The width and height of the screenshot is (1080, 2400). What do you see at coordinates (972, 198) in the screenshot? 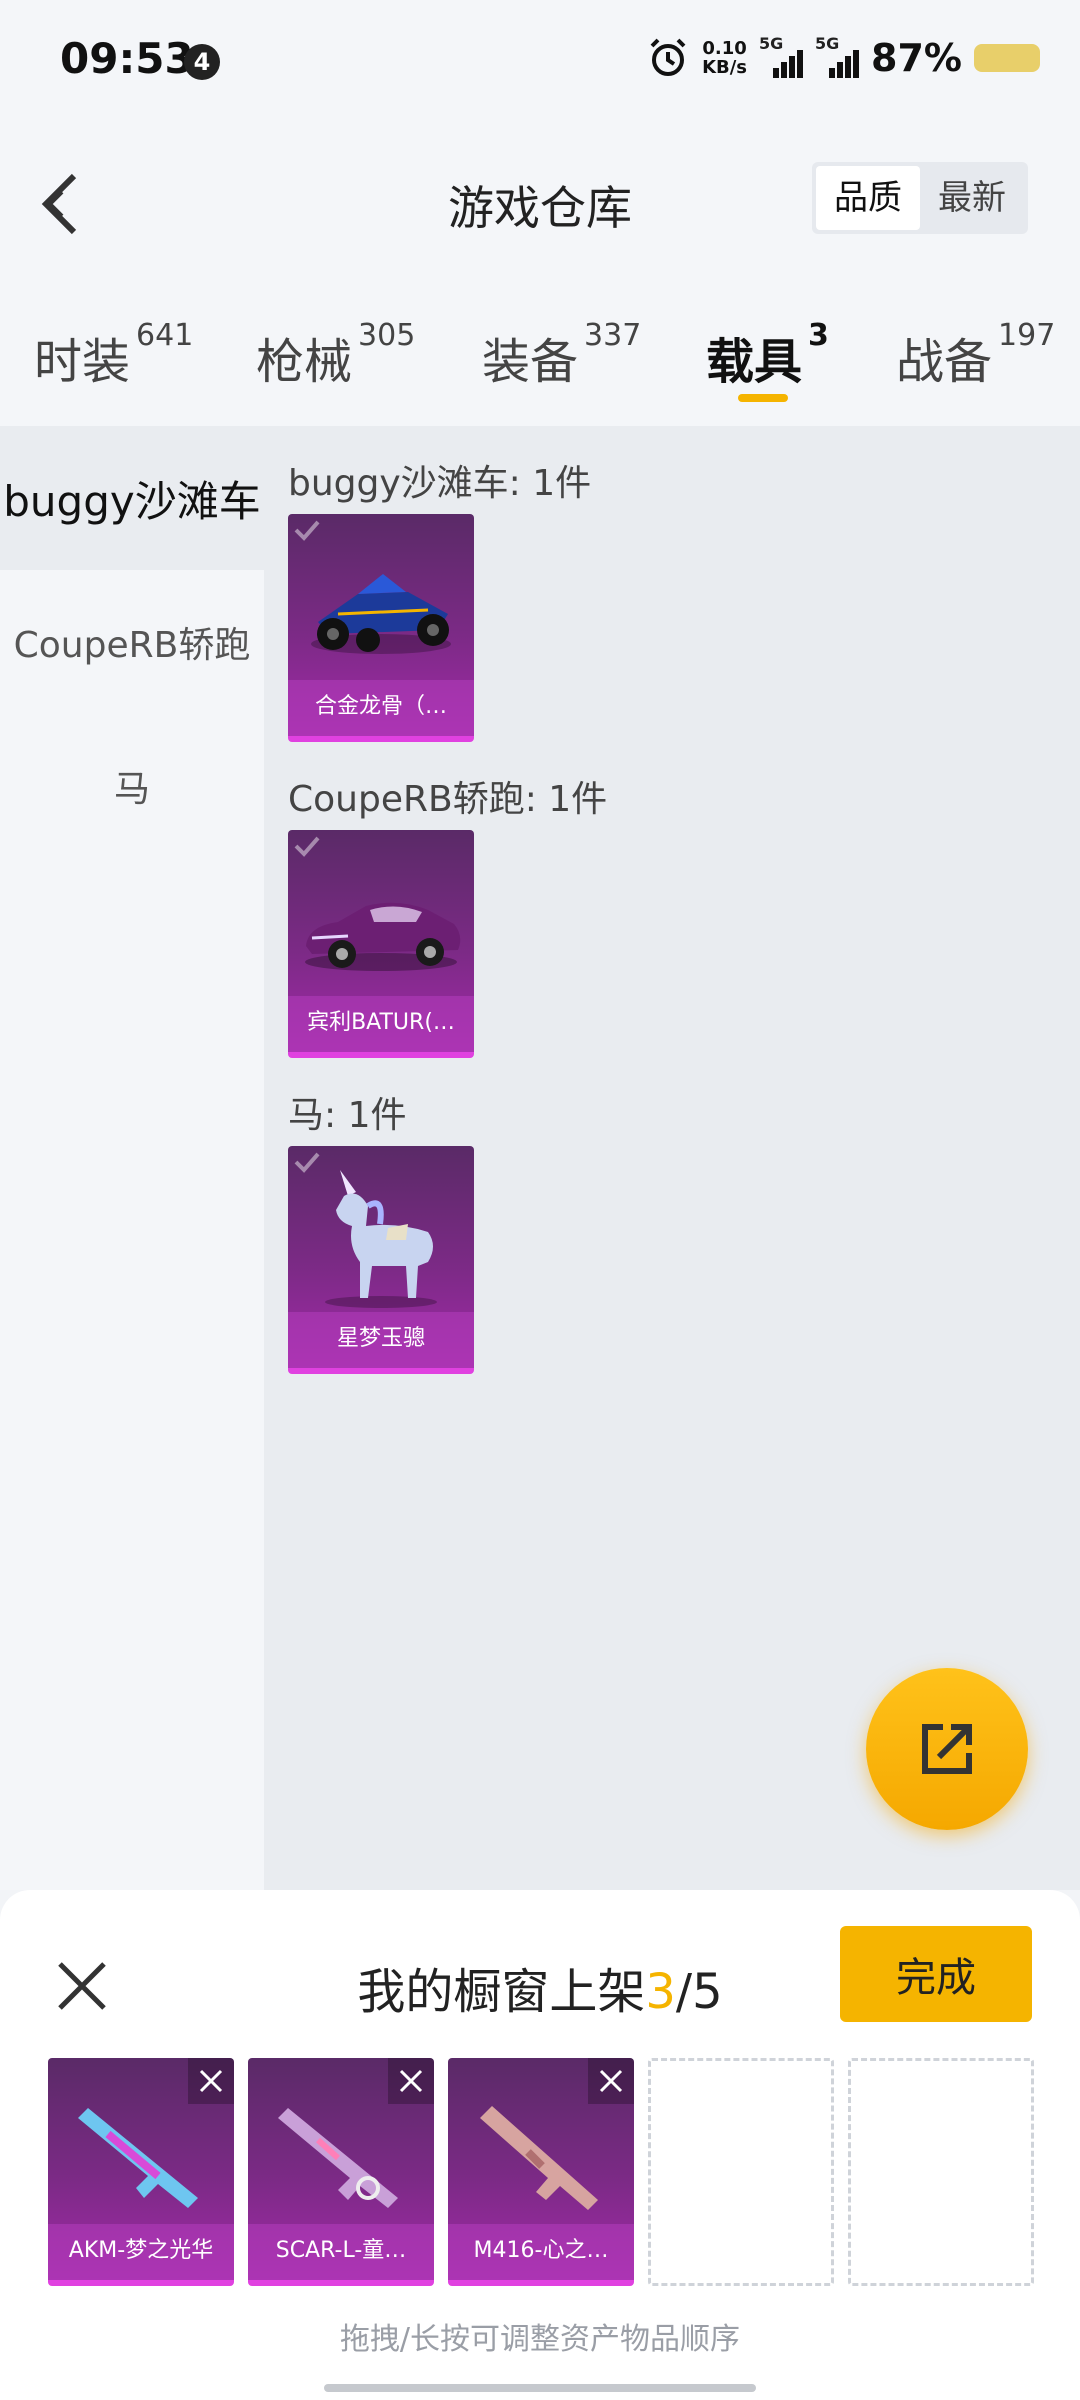
I see `sort-option-latest: 最新` at bounding box center [972, 198].